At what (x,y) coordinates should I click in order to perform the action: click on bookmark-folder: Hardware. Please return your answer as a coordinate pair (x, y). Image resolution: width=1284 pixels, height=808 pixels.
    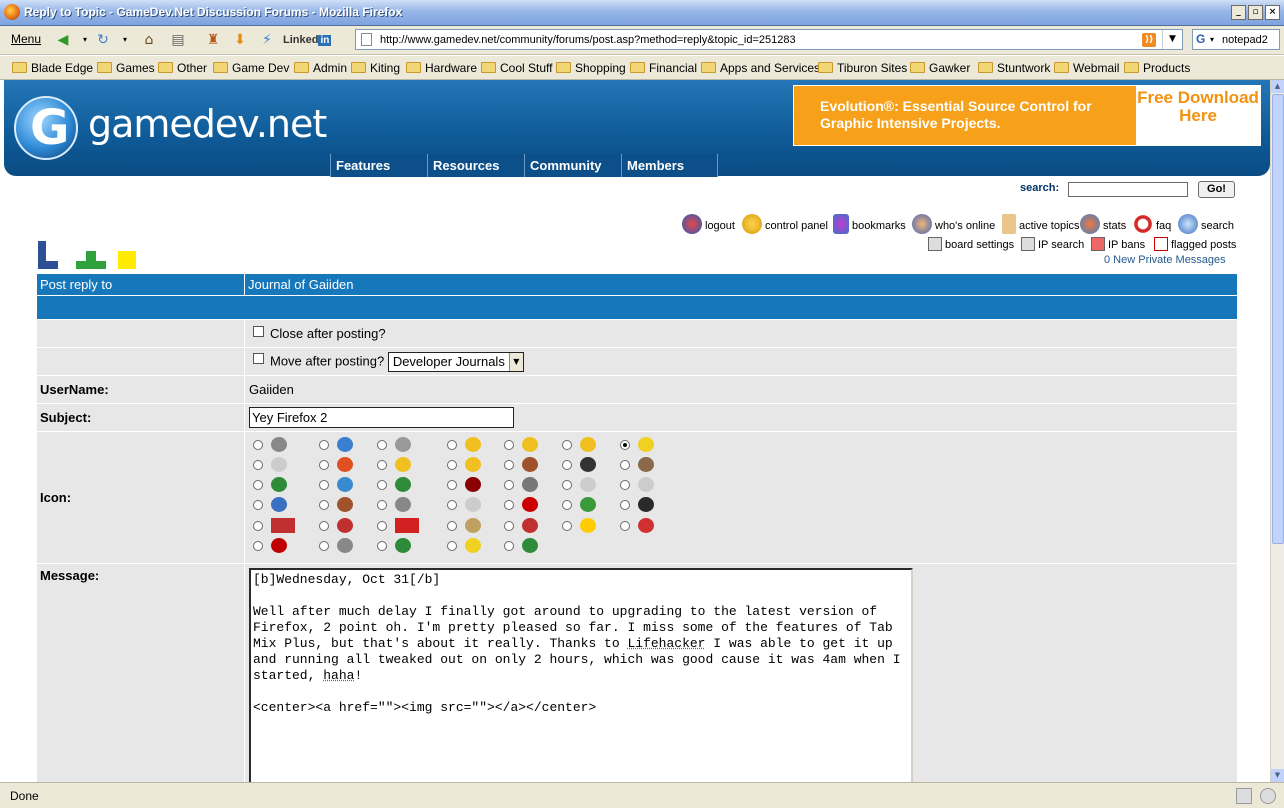
    Looking at the image, I should click on (441, 68).